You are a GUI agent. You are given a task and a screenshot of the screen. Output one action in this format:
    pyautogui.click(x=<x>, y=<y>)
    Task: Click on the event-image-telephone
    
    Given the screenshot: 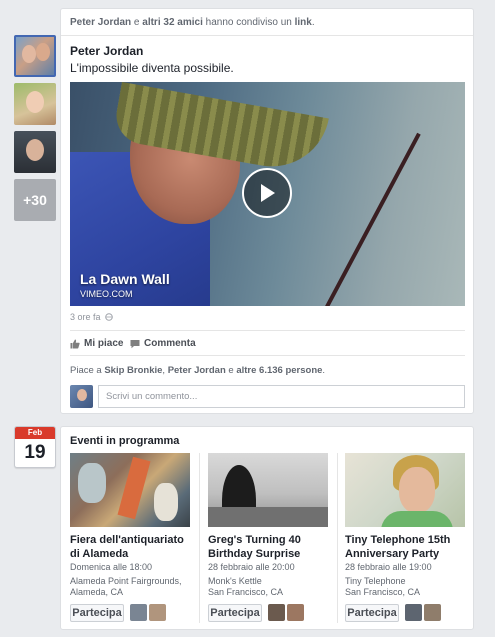 What is the action you would take?
    pyautogui.click(x=405, y=490)
    